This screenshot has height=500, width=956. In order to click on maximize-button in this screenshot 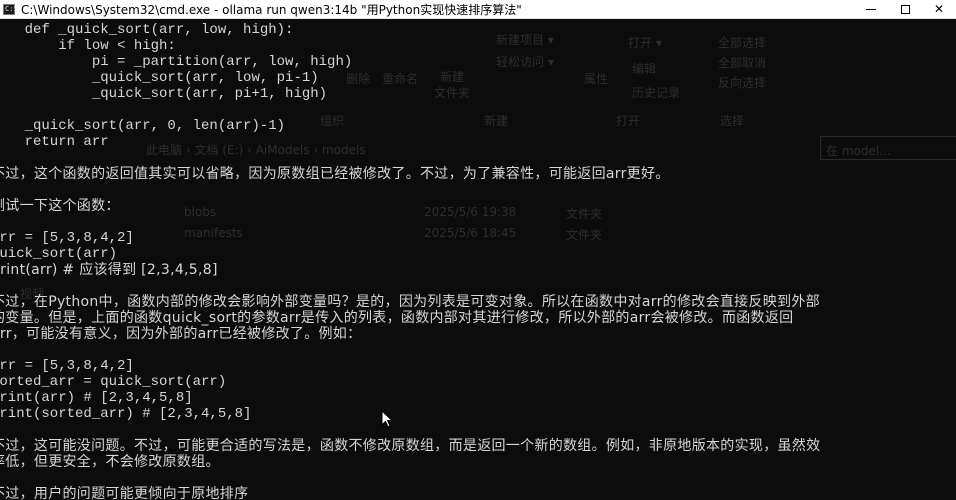, I will do `click(905, 9)`.